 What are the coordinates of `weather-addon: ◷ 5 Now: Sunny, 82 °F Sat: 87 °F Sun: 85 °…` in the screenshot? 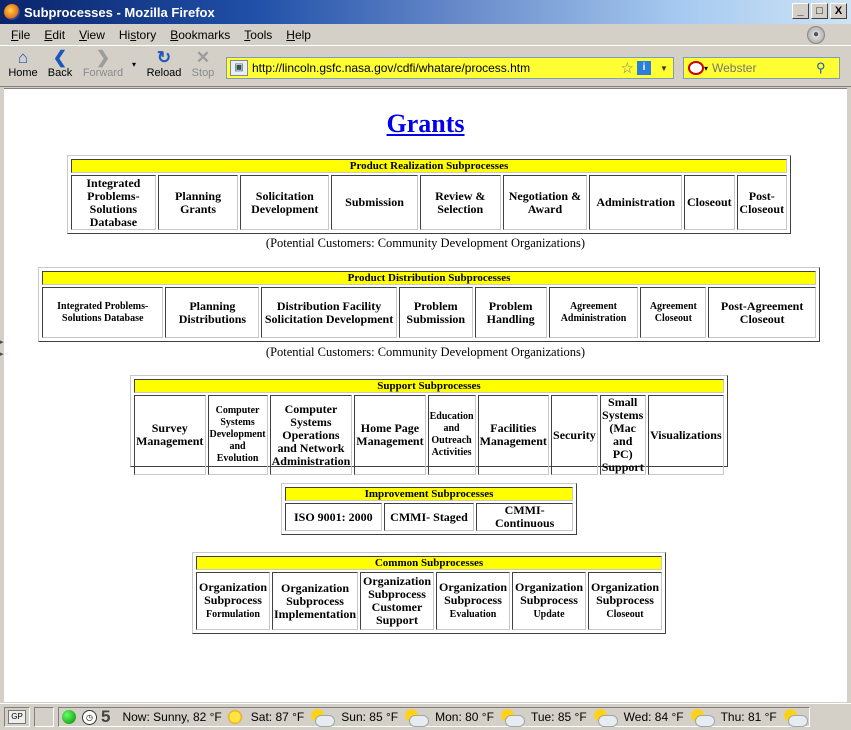 It's located at (434, 717).